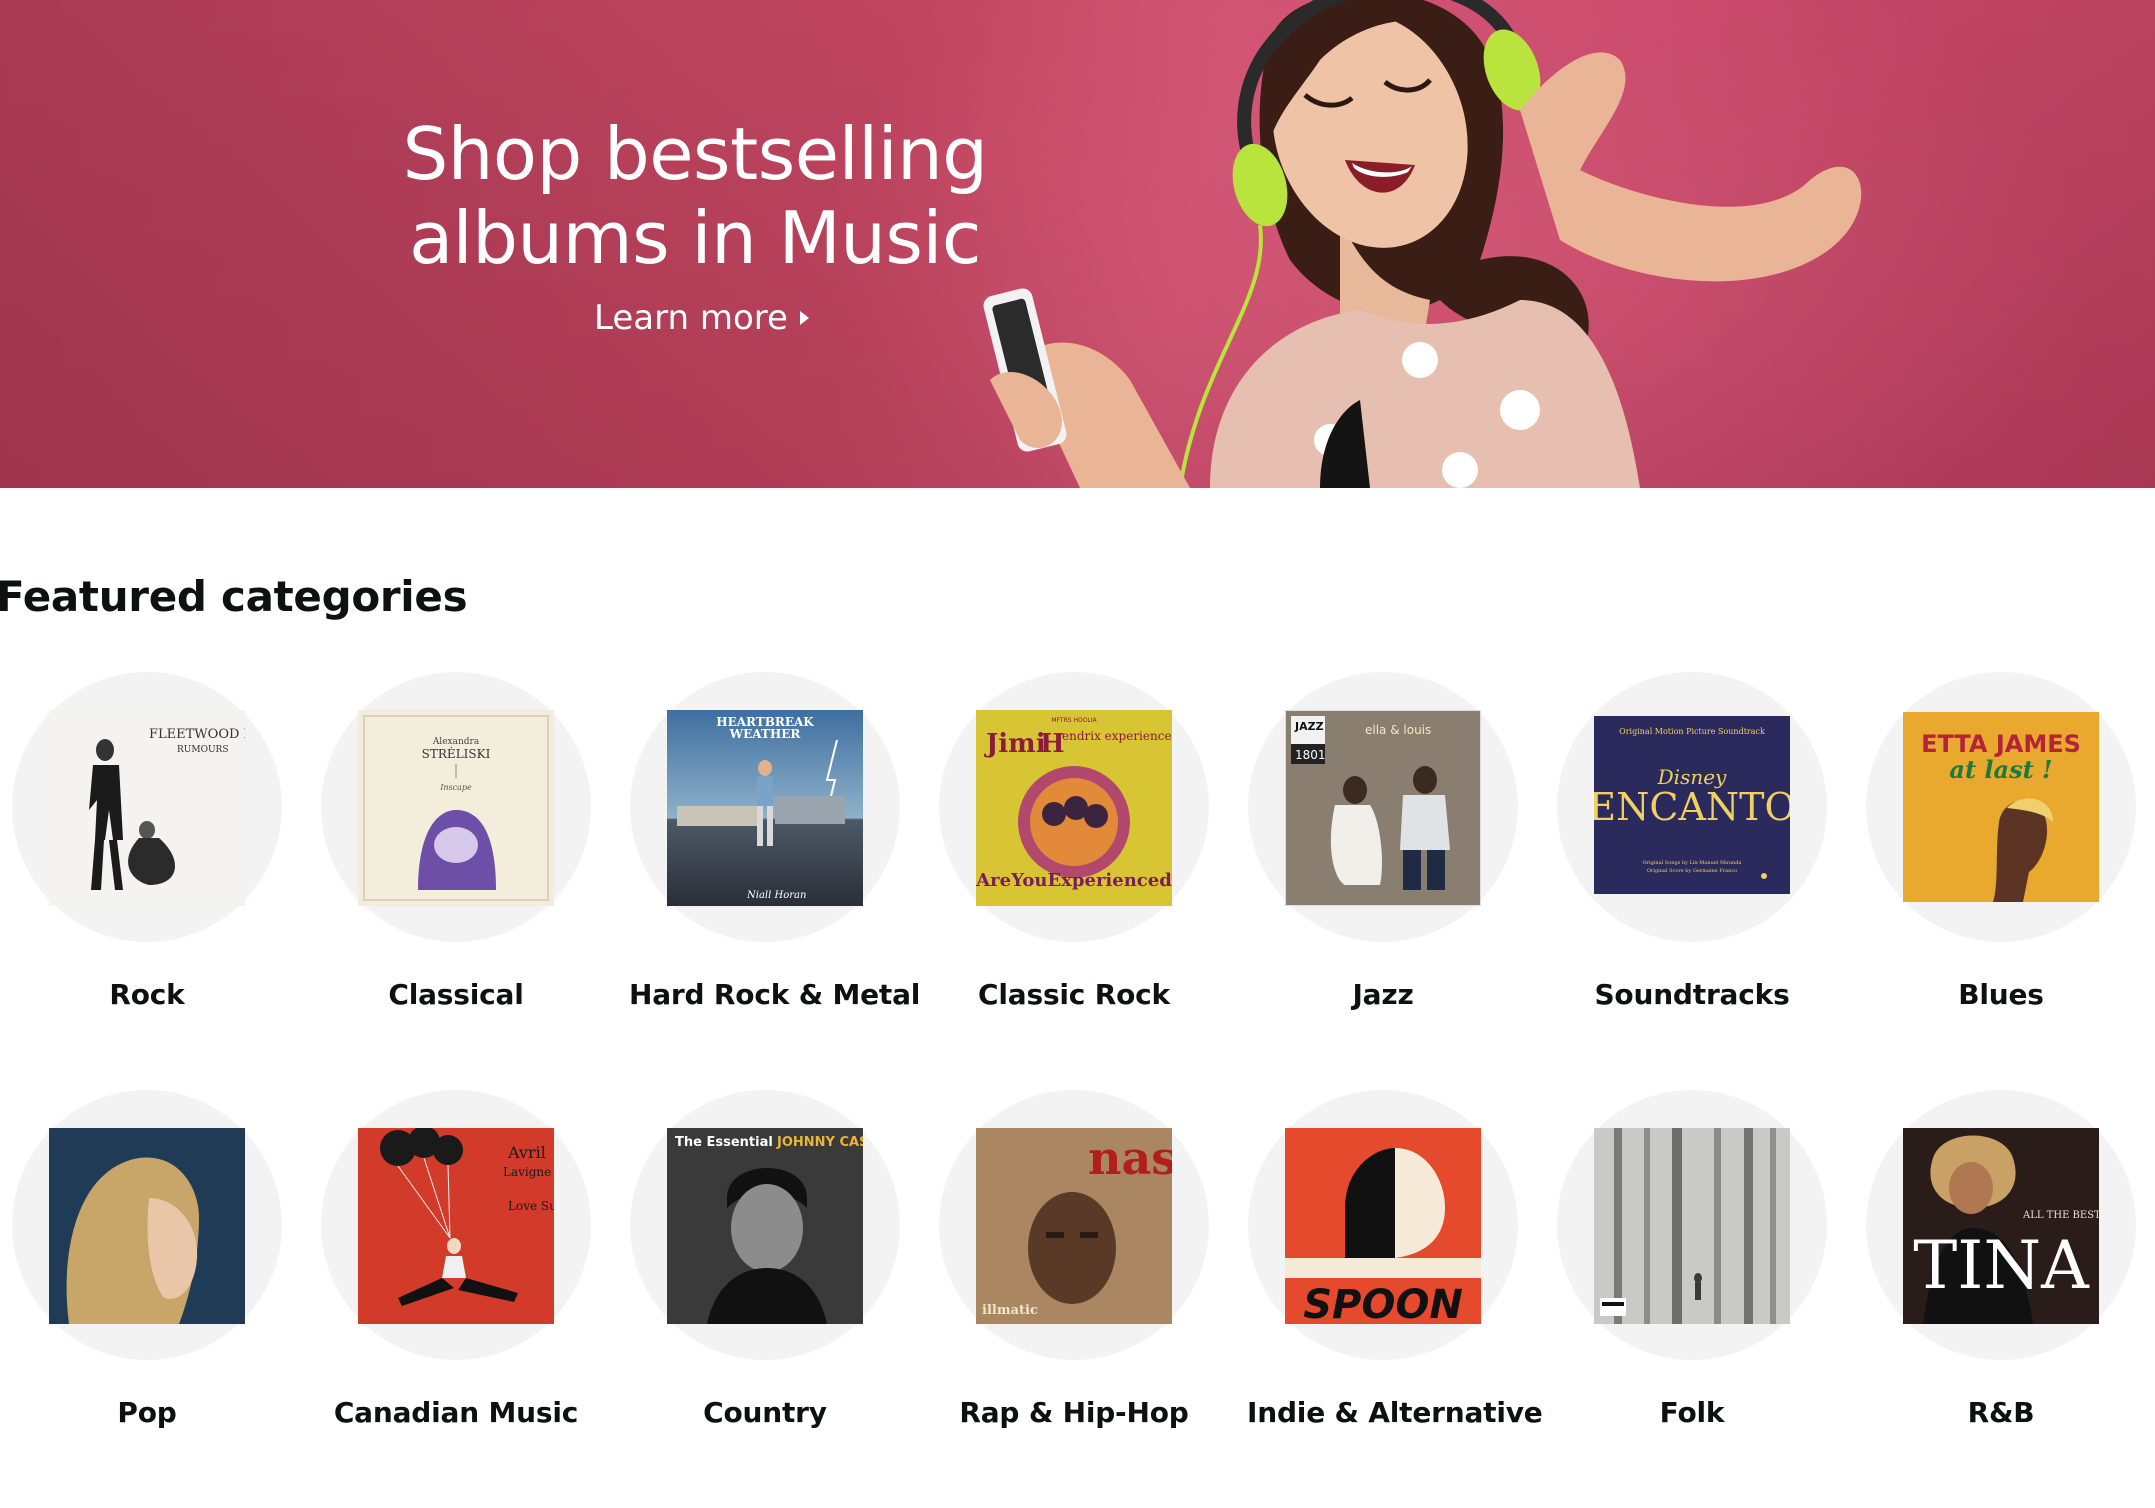  Describe the element at coordinates (1010, 1310) in the screenshot. I see `svg-text: illmatic` at that location.